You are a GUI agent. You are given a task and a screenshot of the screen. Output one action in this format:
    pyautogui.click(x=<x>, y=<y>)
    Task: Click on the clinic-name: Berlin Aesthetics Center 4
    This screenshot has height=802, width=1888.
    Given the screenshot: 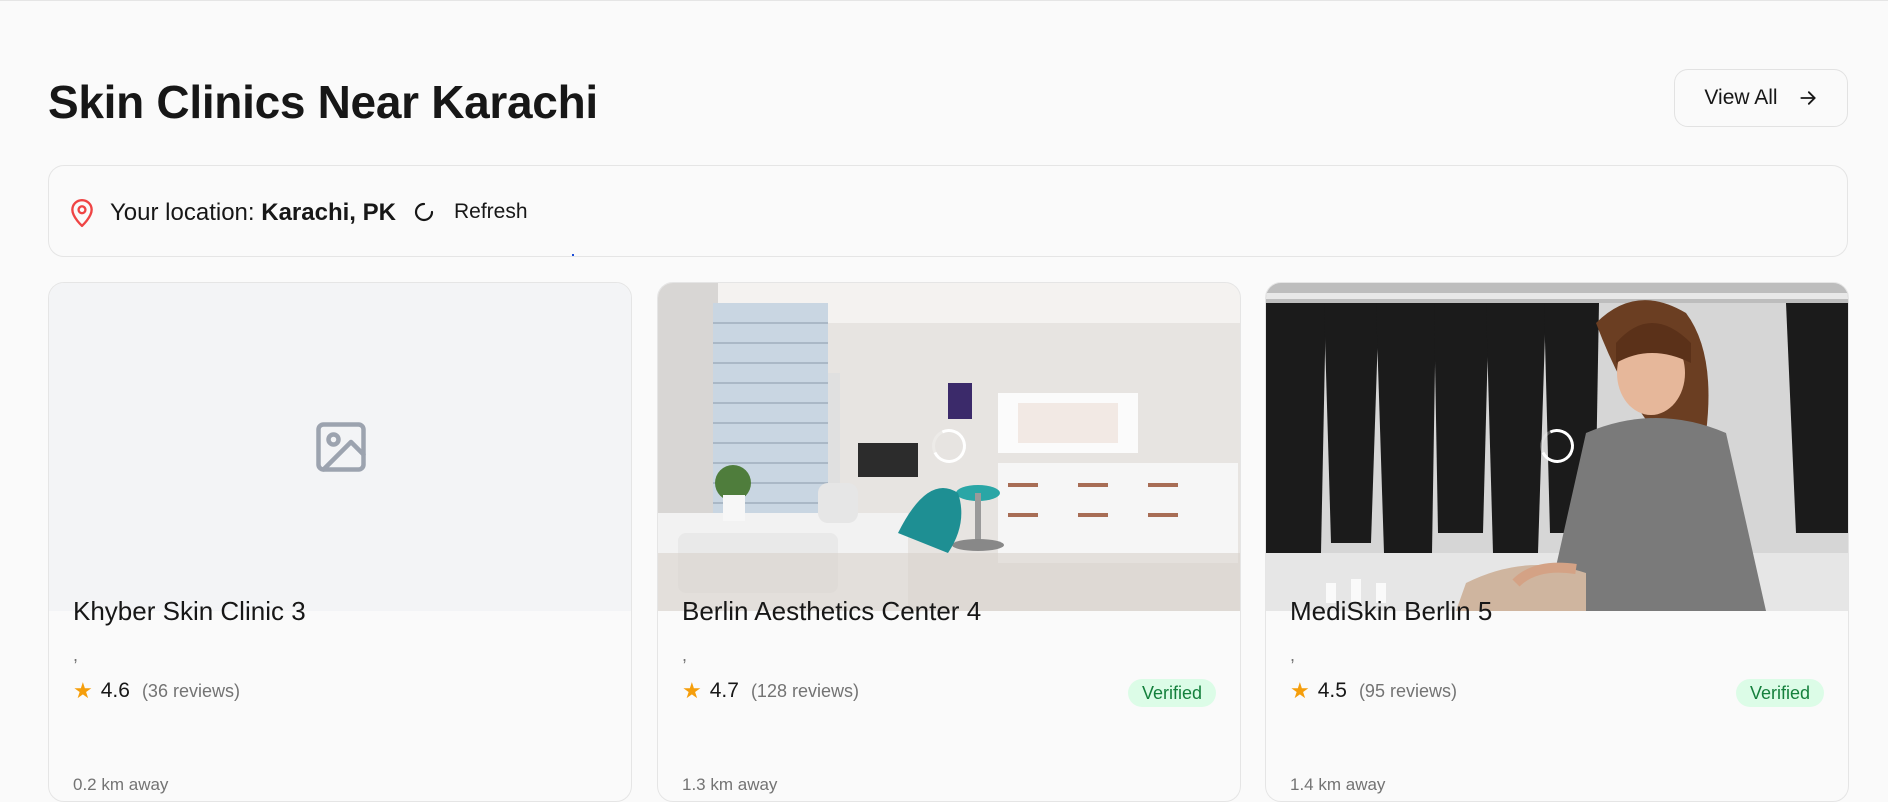 What is the action you would take?
    pyautogui.click(x=831, y=611)
    